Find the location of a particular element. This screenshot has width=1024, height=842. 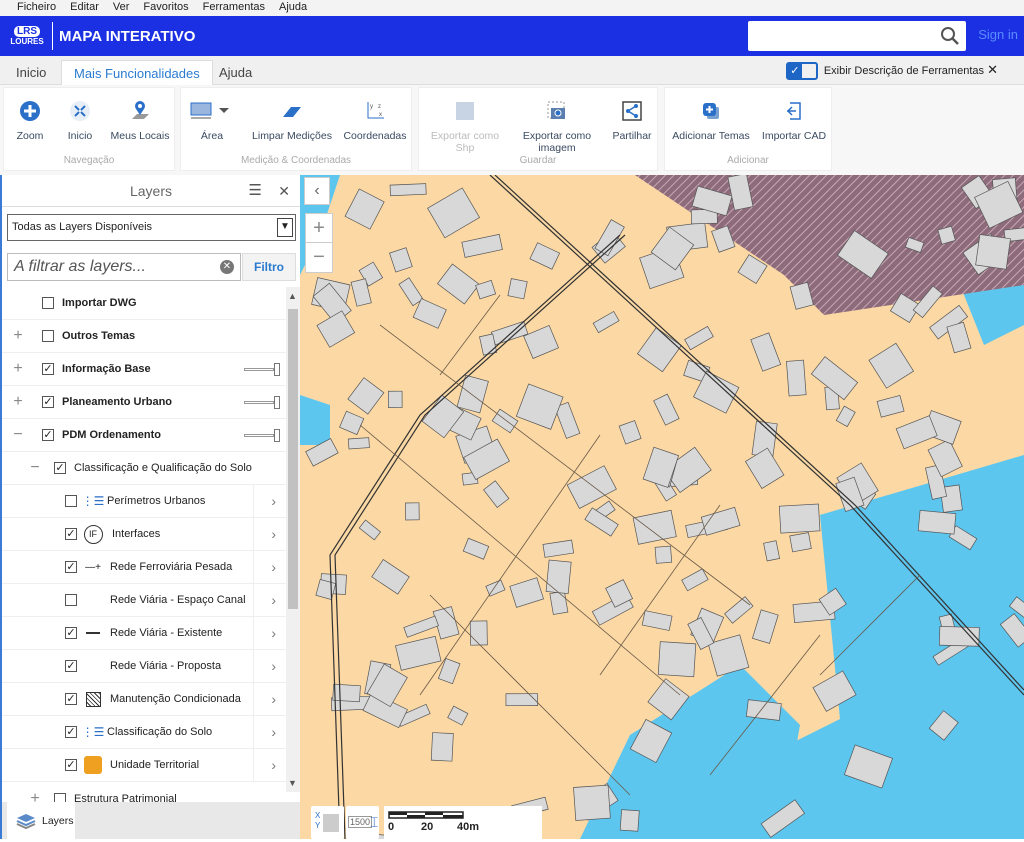

partilhar-button: Partilhar is located at coordinates (632, 120).